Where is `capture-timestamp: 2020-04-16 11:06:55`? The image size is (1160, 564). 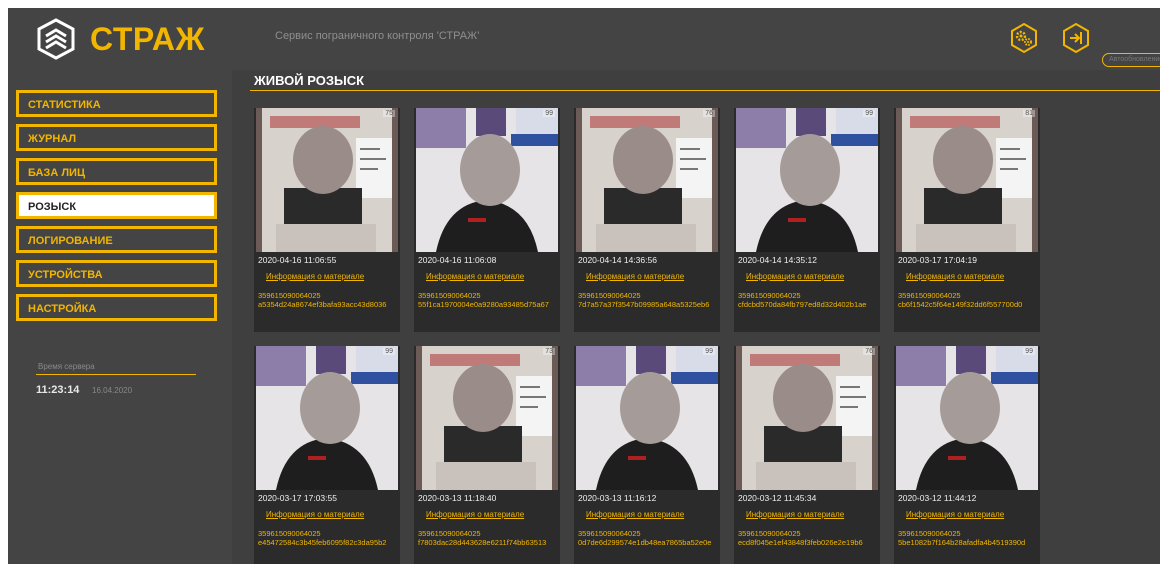 capture-timestamp: 2020-04-16 11:06:55 is located at coordinates (297, 260).